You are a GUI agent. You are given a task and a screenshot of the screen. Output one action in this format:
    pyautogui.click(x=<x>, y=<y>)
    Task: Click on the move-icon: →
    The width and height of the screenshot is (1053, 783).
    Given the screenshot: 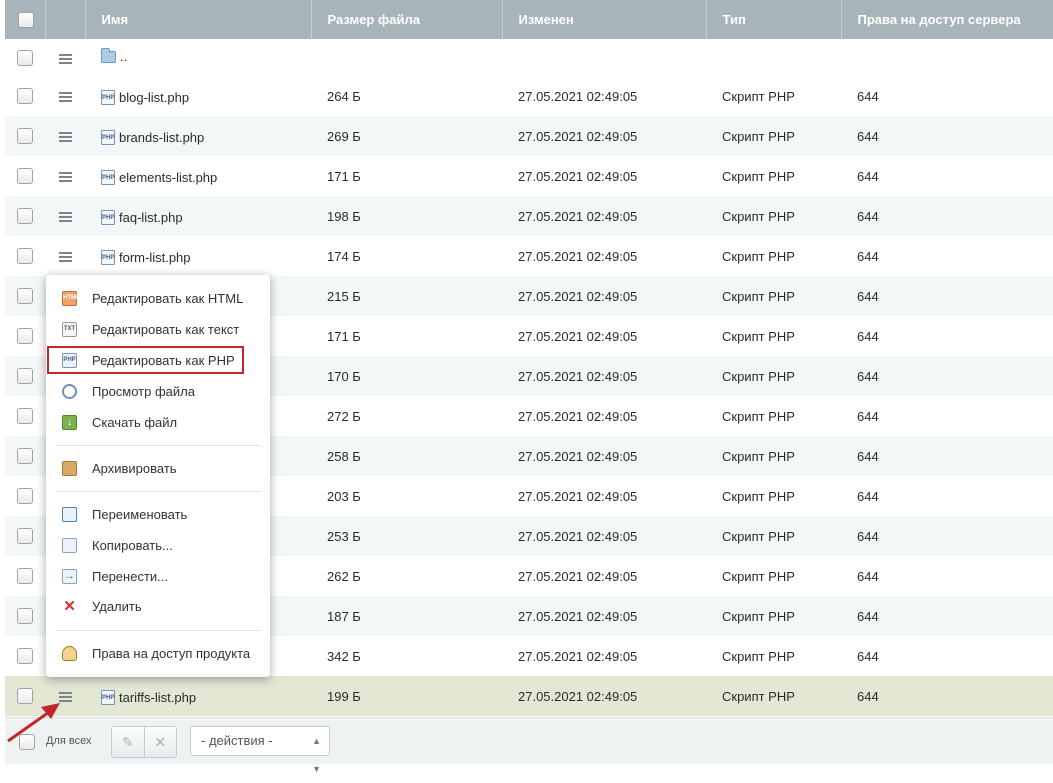 What is the action you would take?
    pyautogui.click(x=69, y=576)
    